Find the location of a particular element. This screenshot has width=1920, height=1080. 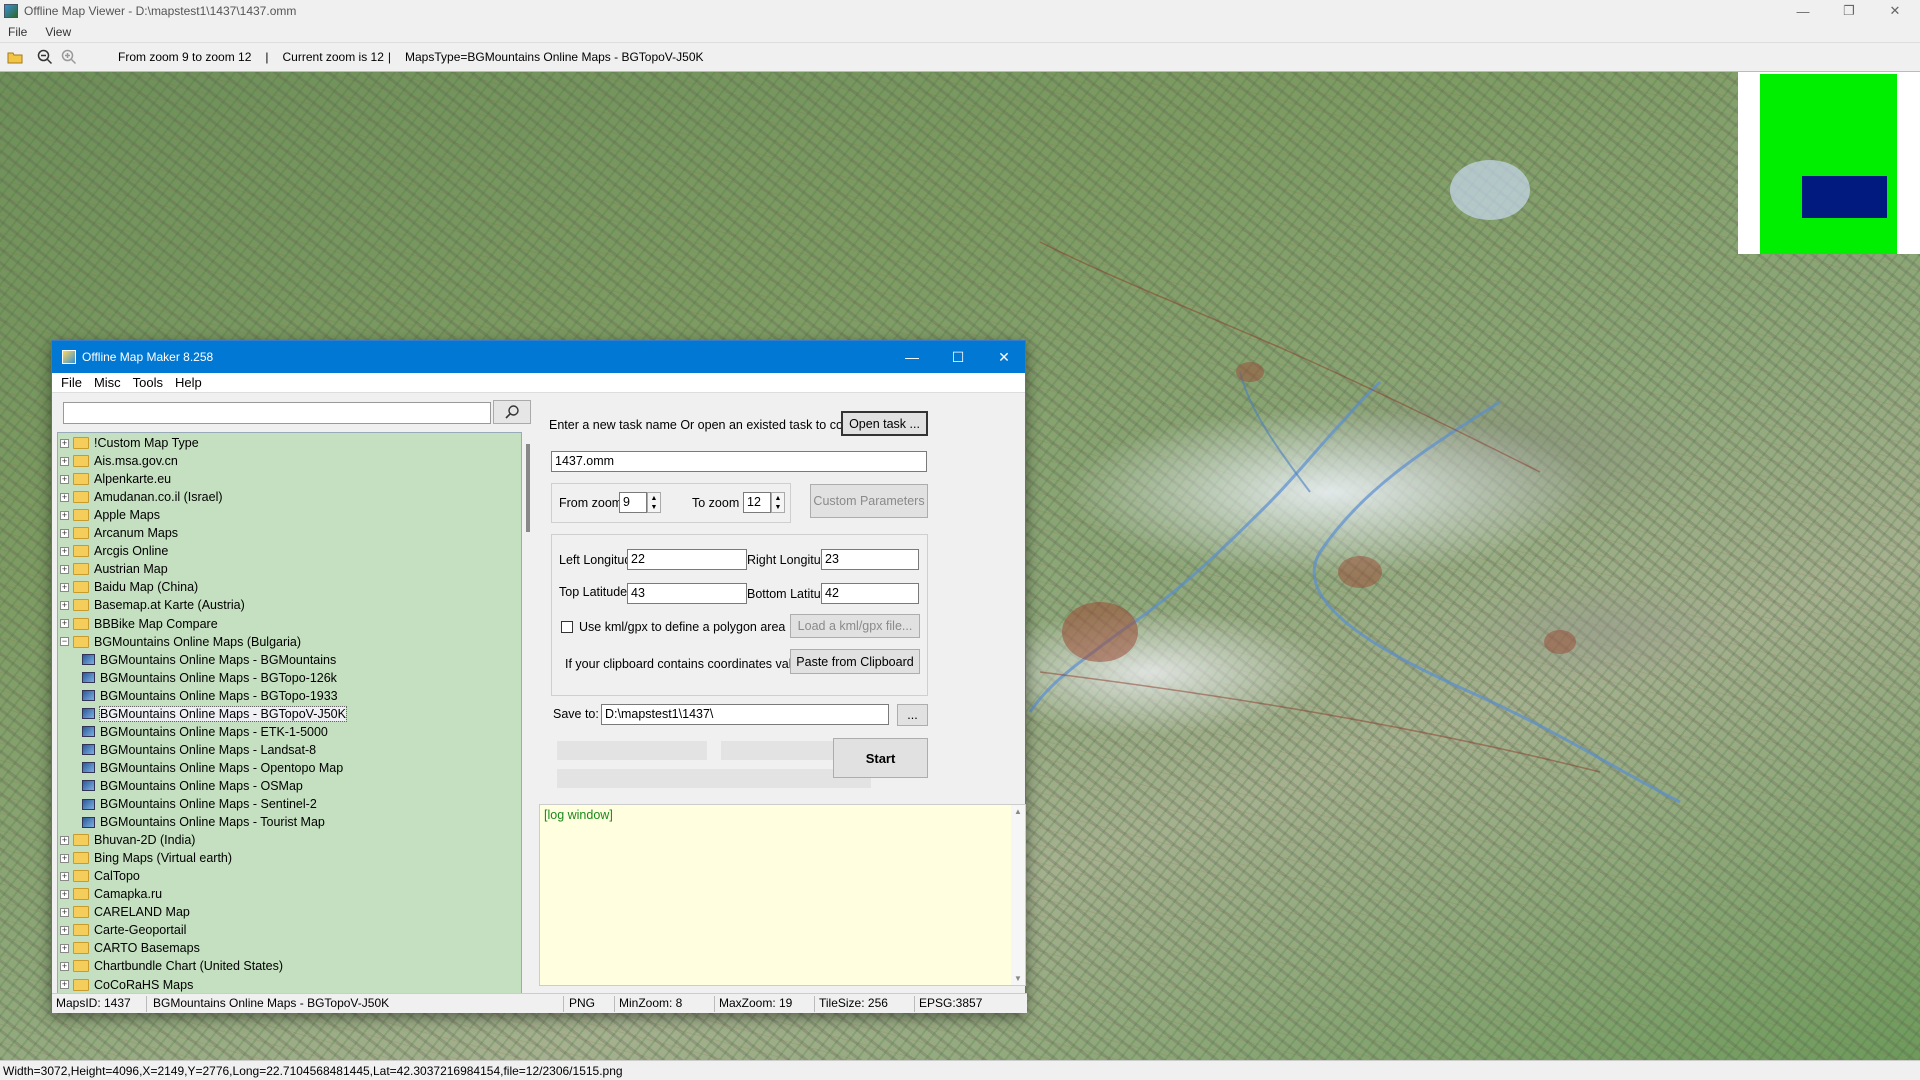

dialog-menu-file: File is located at coordinates (71, 382).